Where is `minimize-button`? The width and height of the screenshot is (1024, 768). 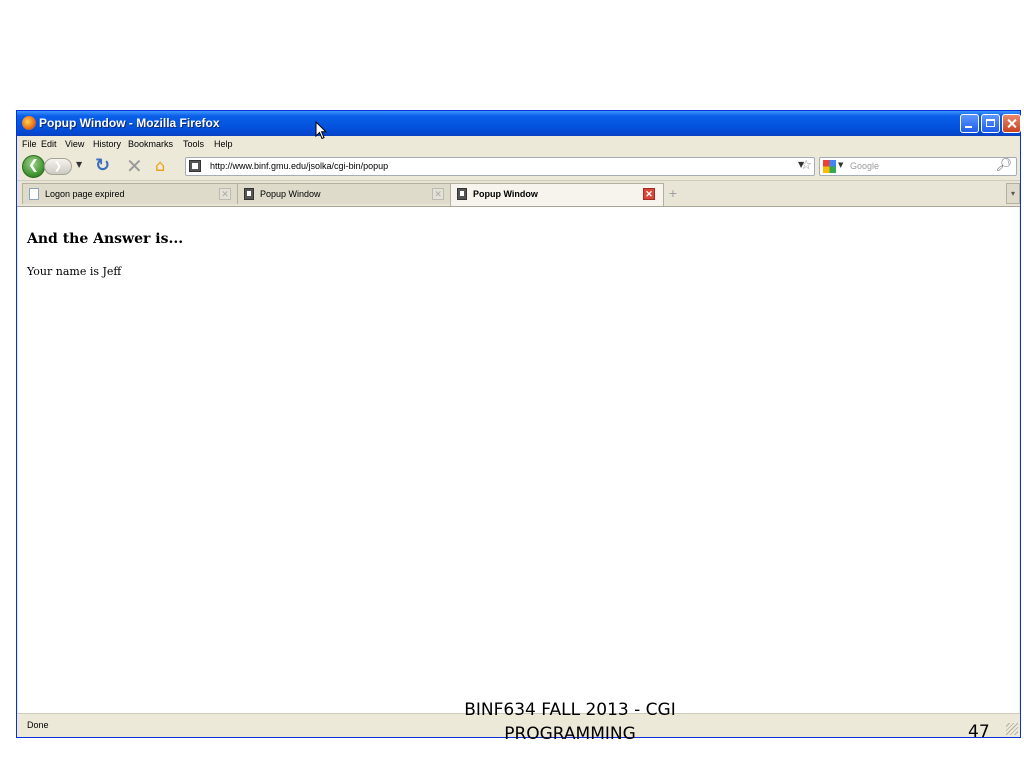 minimize-button is located at coordinates (969, 123).